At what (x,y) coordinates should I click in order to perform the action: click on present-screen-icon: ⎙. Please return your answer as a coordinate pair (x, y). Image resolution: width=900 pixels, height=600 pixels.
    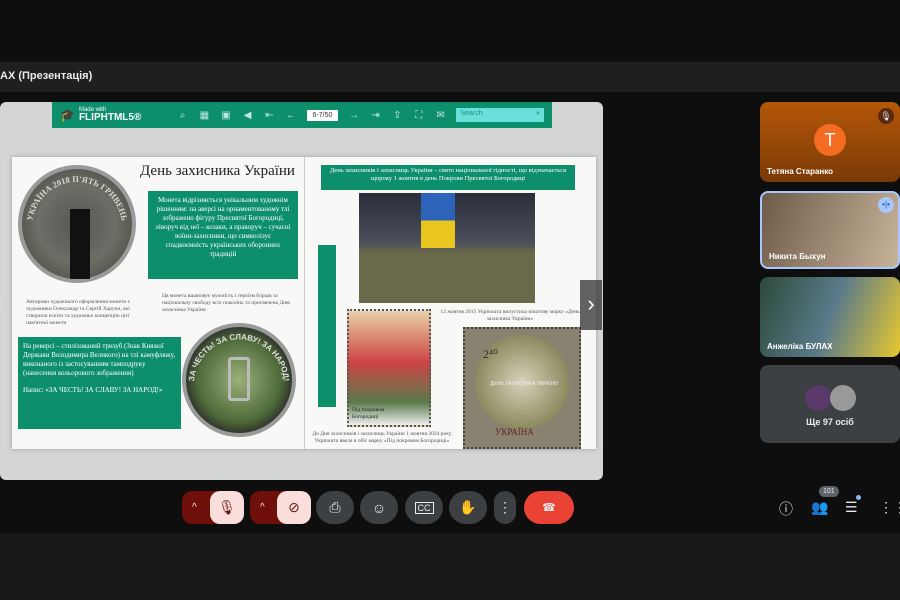
    Looking at the image, I should click on (335, 507).